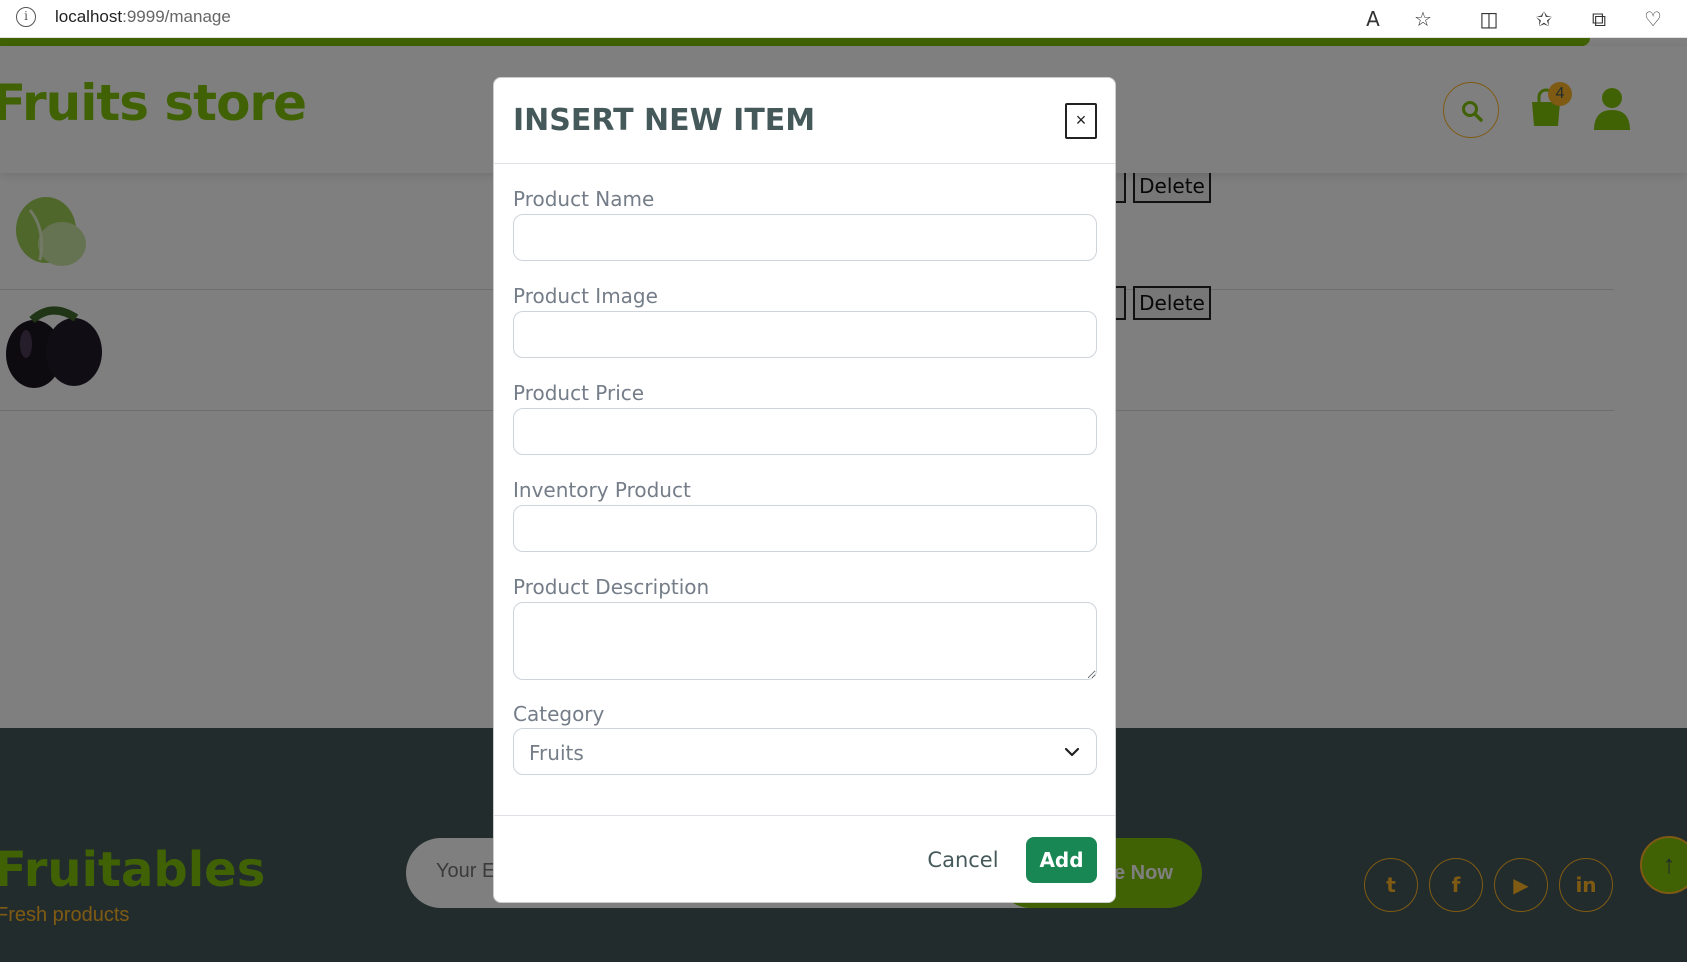 The width and height of the screenshot is (1687, 962). I want to click on add-button: Add, so click(1061, 860).